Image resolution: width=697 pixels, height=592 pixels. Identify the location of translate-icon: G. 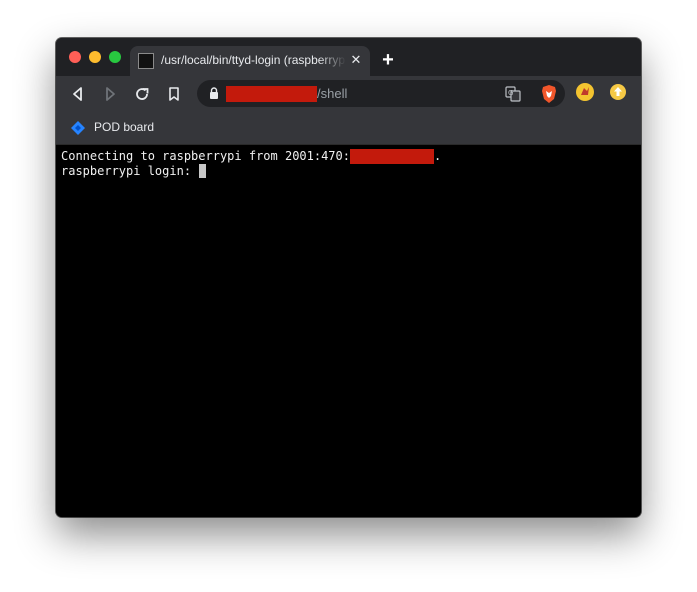
(513, 96).